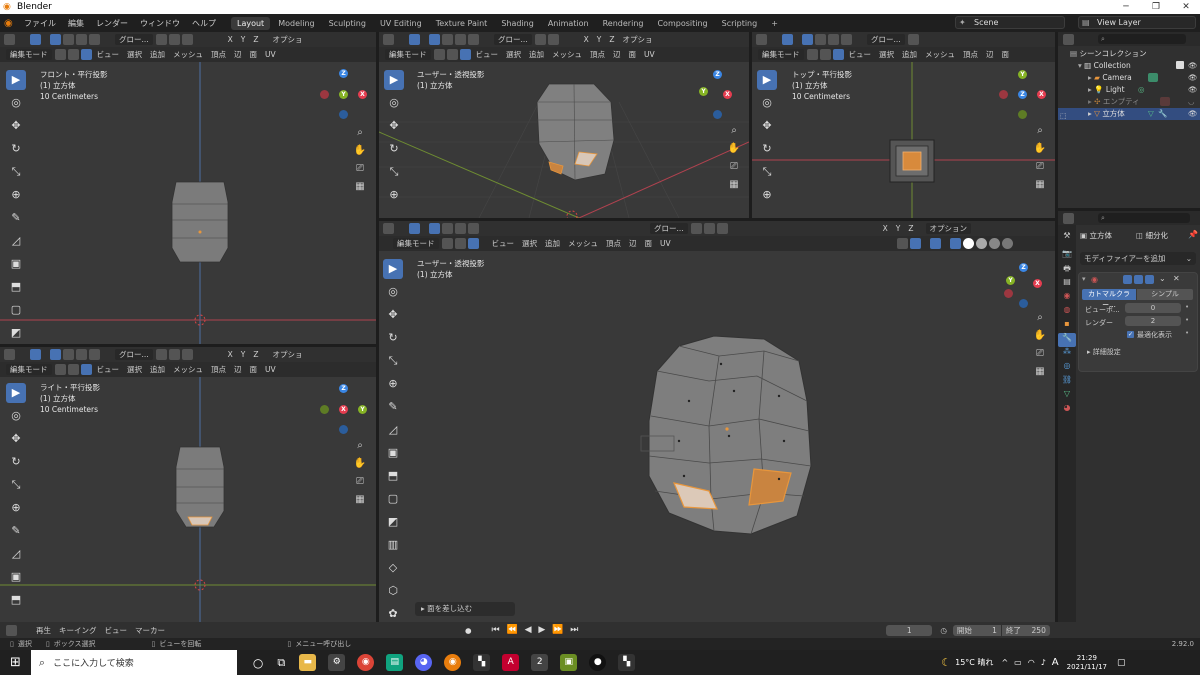 This screenshot has height=675, width=1200. Describe the element at coordinates (393, 407) in the screenshot. I see `annotate-tool-icon: ✎` at that location.